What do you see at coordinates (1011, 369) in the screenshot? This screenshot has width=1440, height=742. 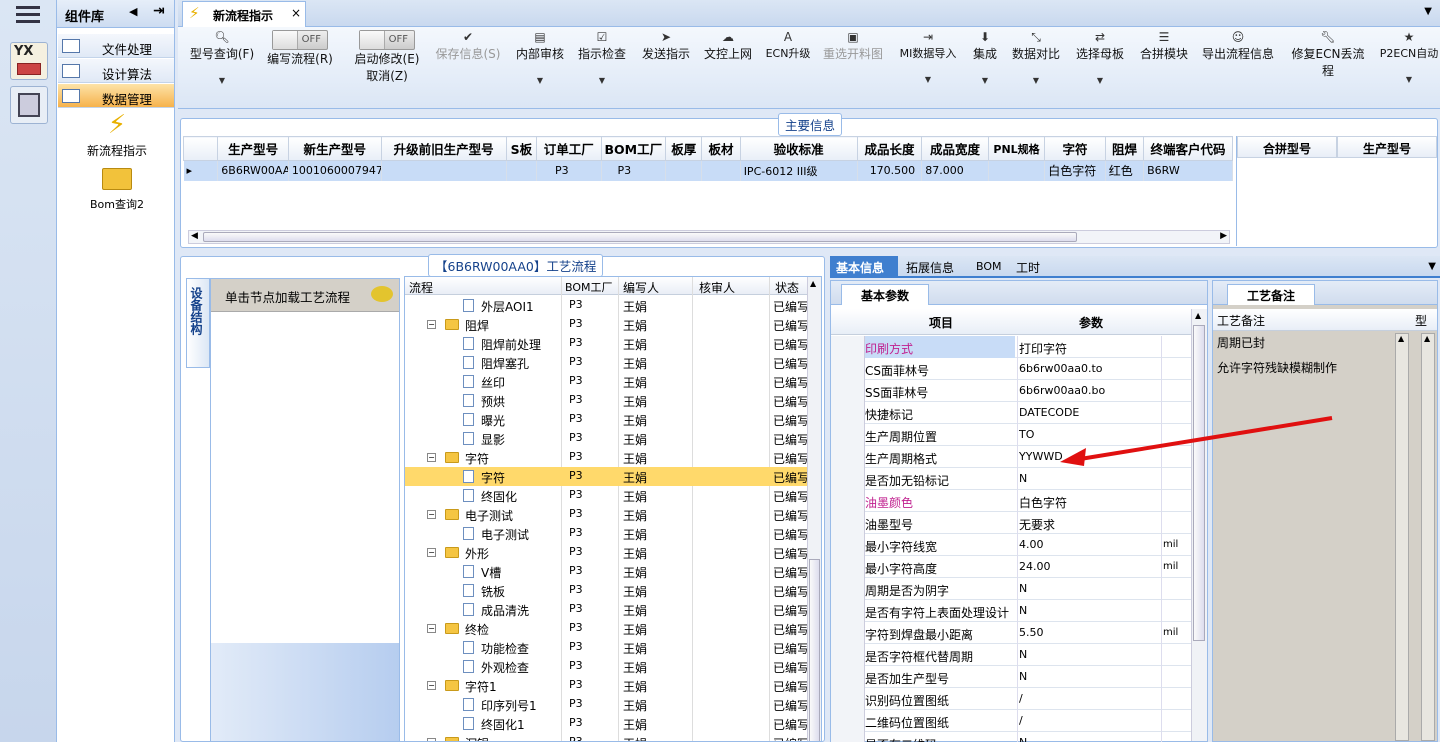 I see `param-row: CS面菲林号 6b6rw00aa0.to` at bounding box center [1011, 369].